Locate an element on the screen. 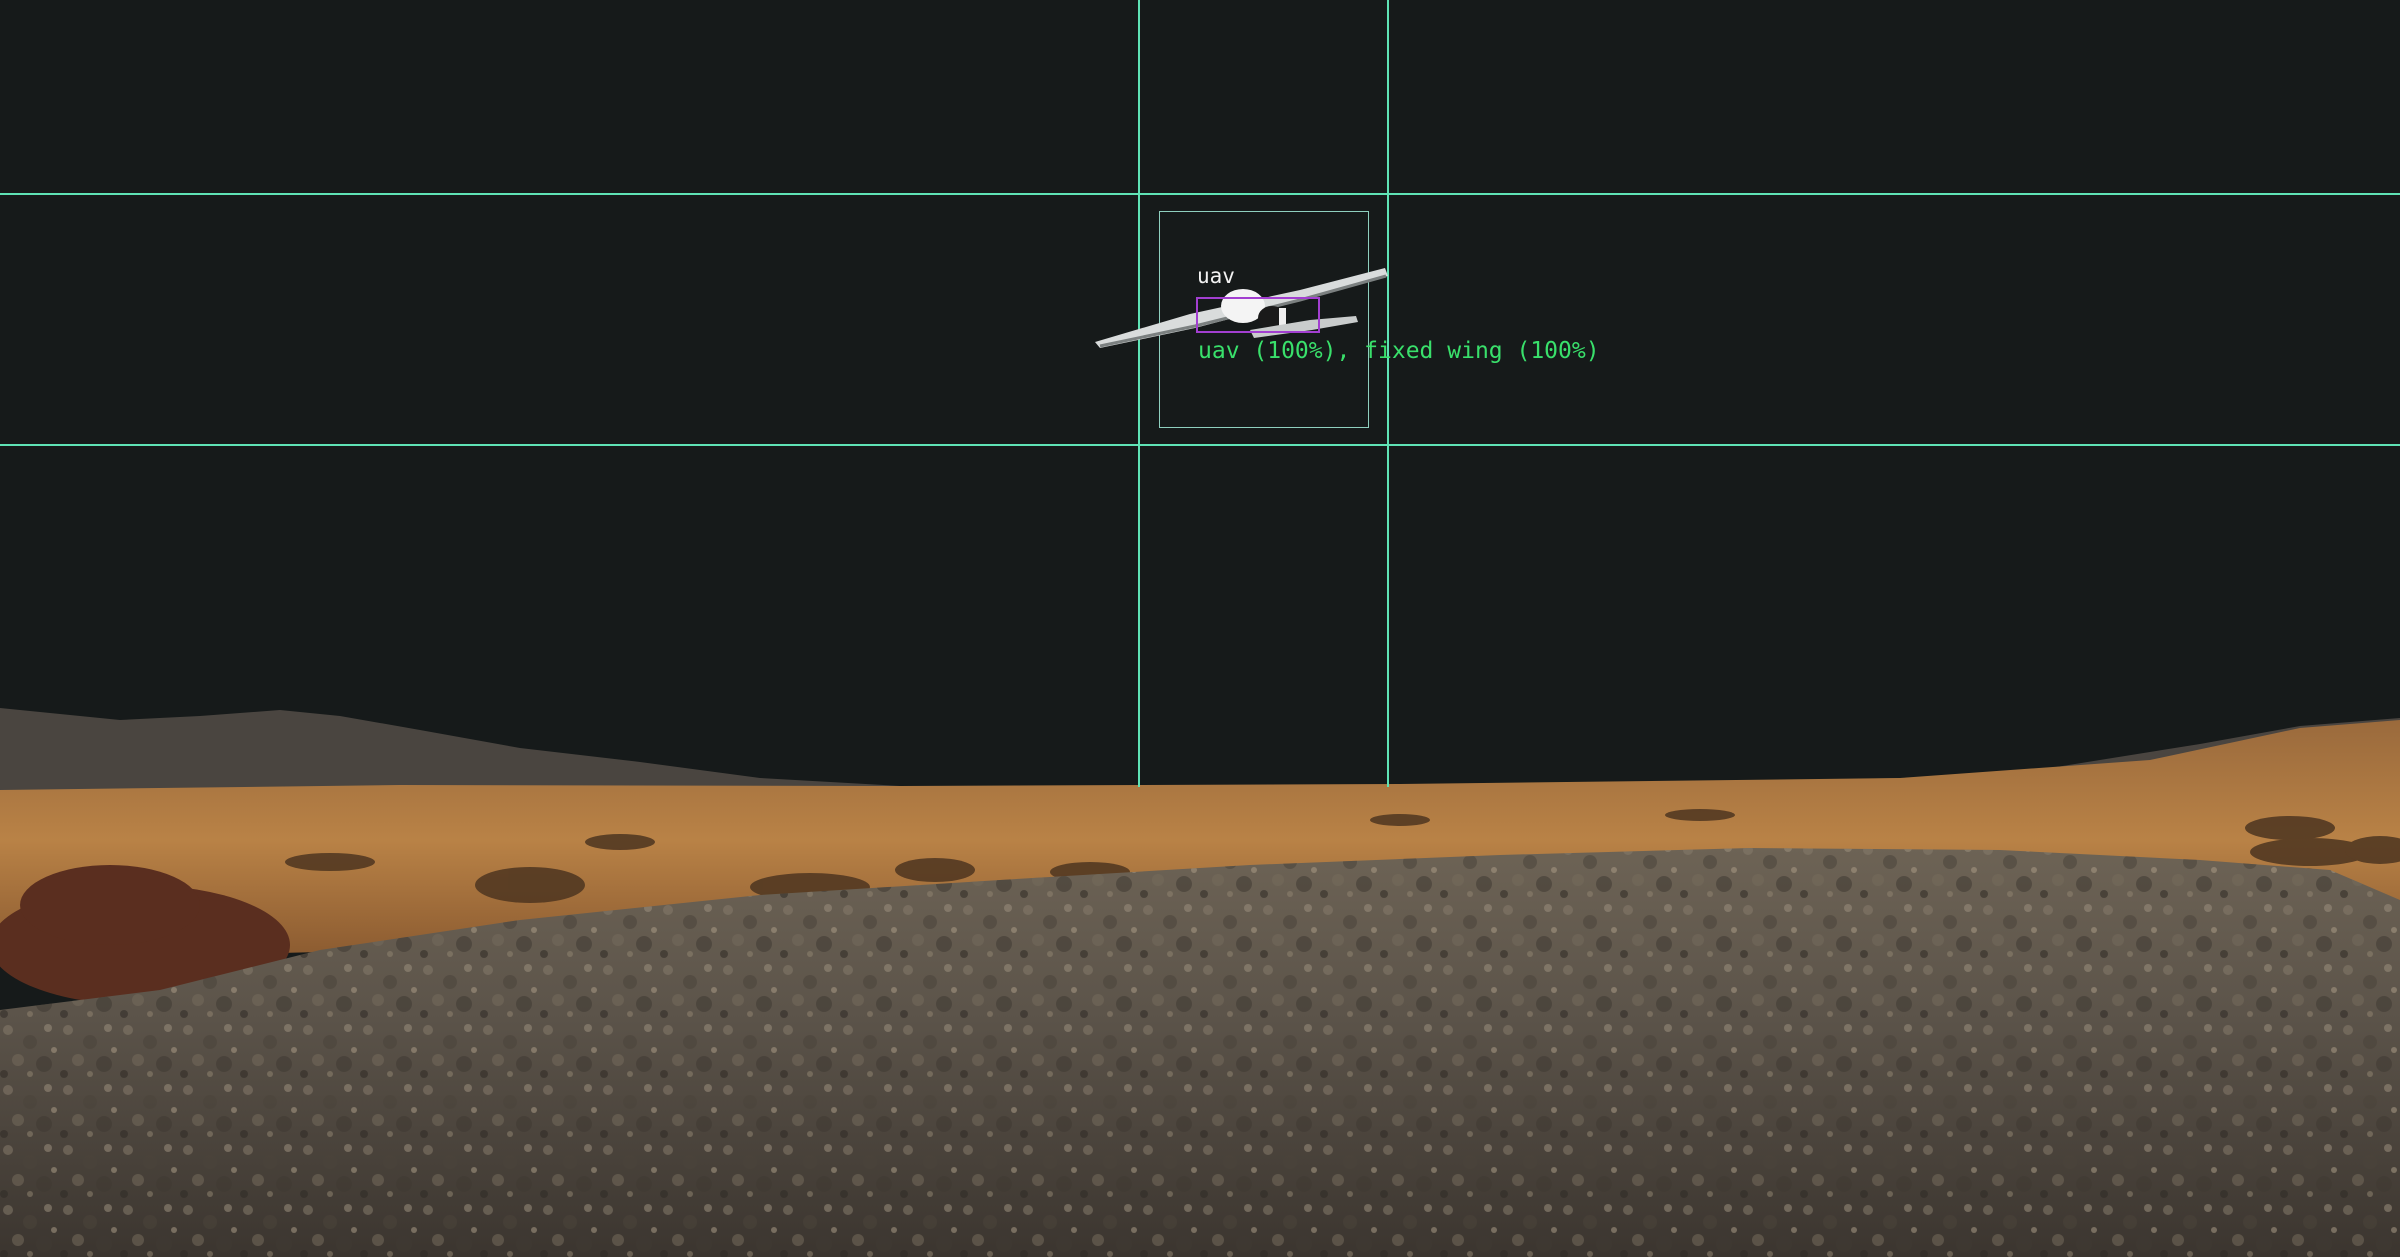 This screenshot has height=1257, width=2400. uav-aircraft is located at coordinates (1241, 308).